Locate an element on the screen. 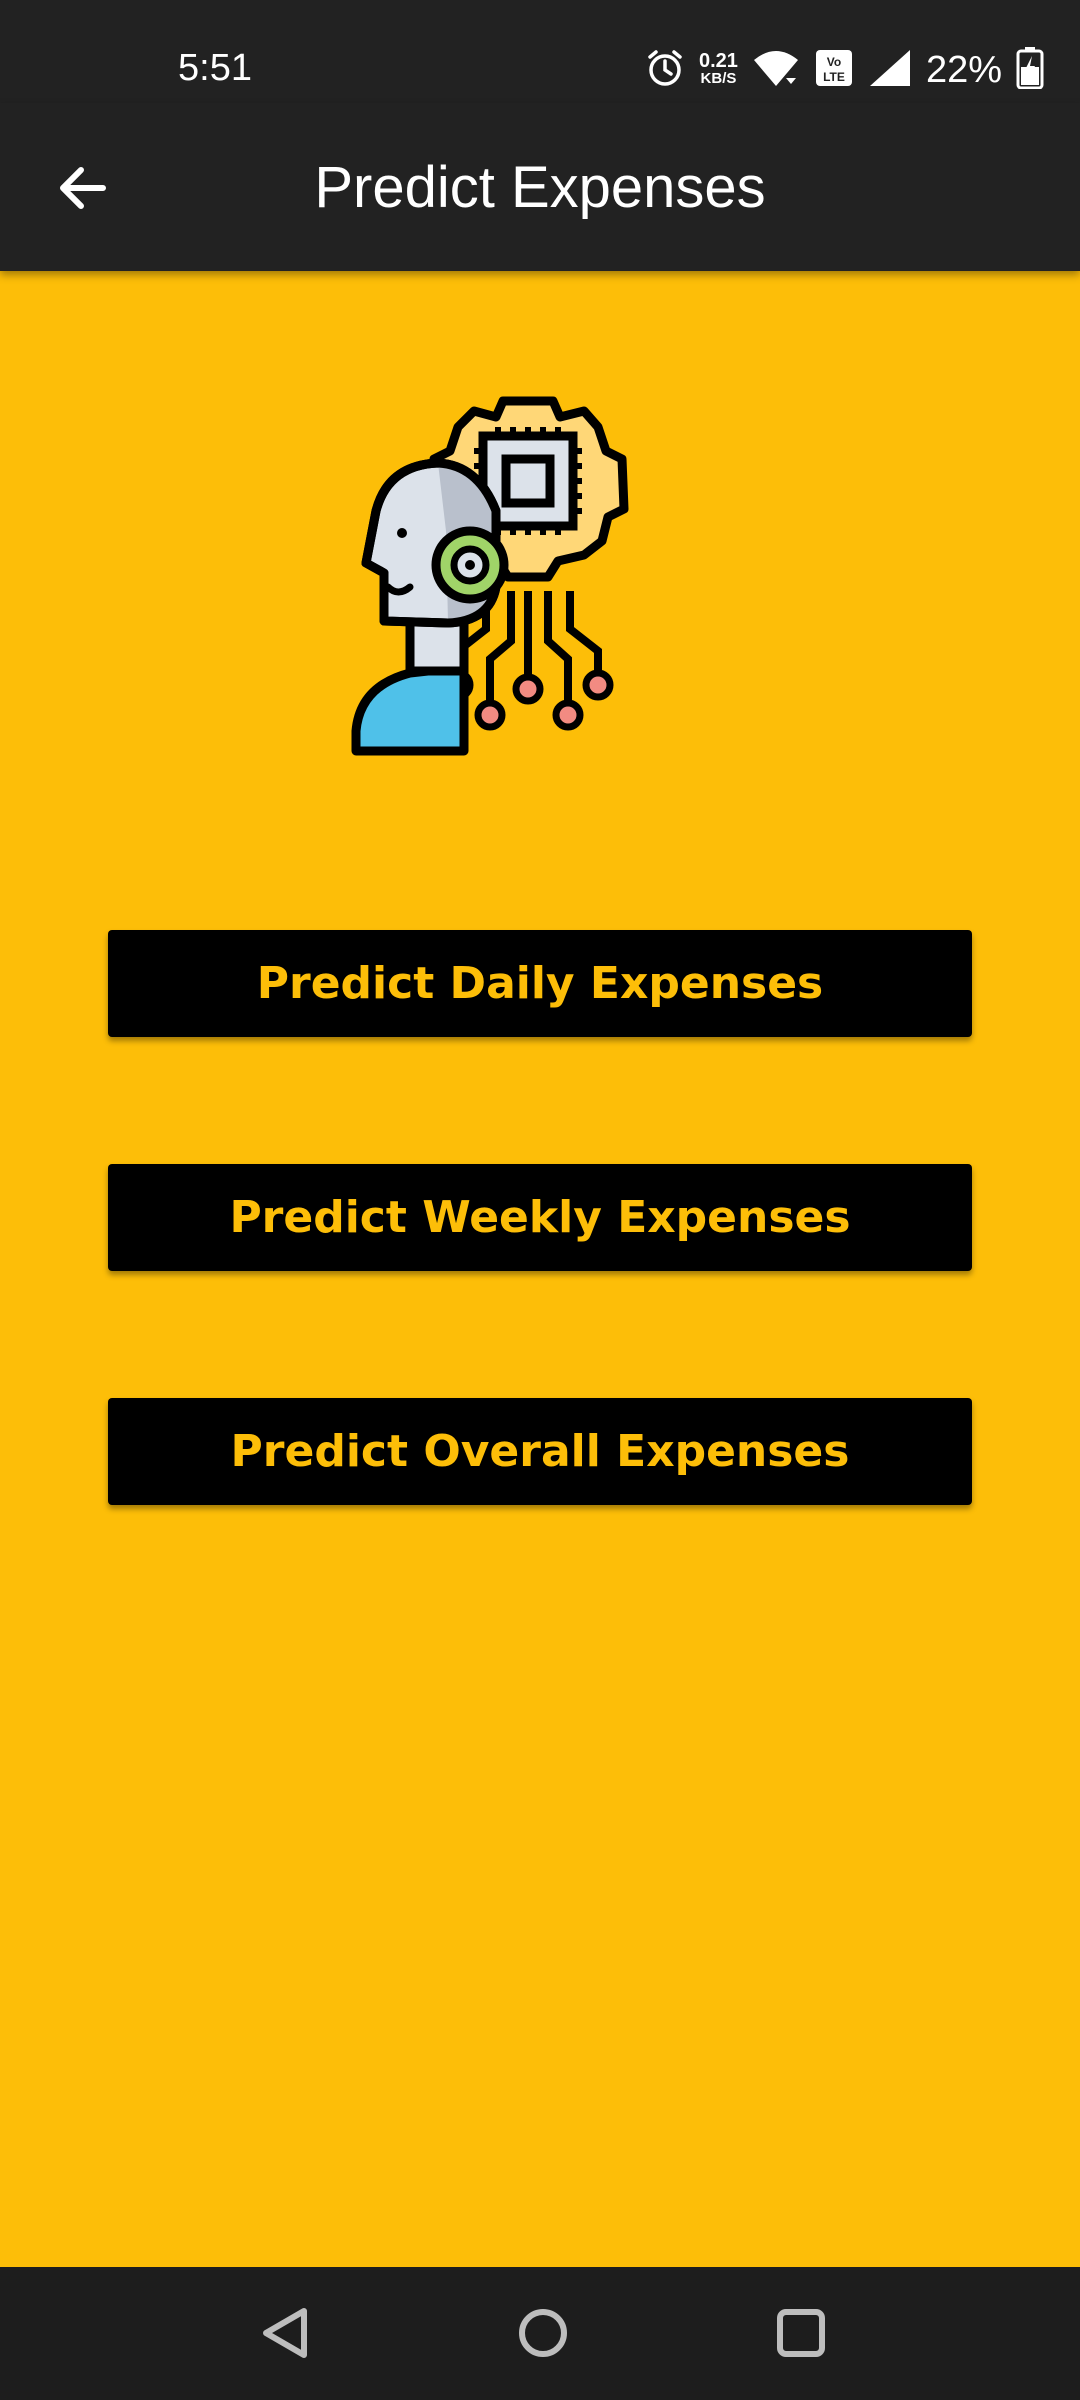 This screenshot has width=1080, height=2400. status-bar: 5:51 0.21 KB/S Vo LTE 22% is located at coordinates (540, 51).